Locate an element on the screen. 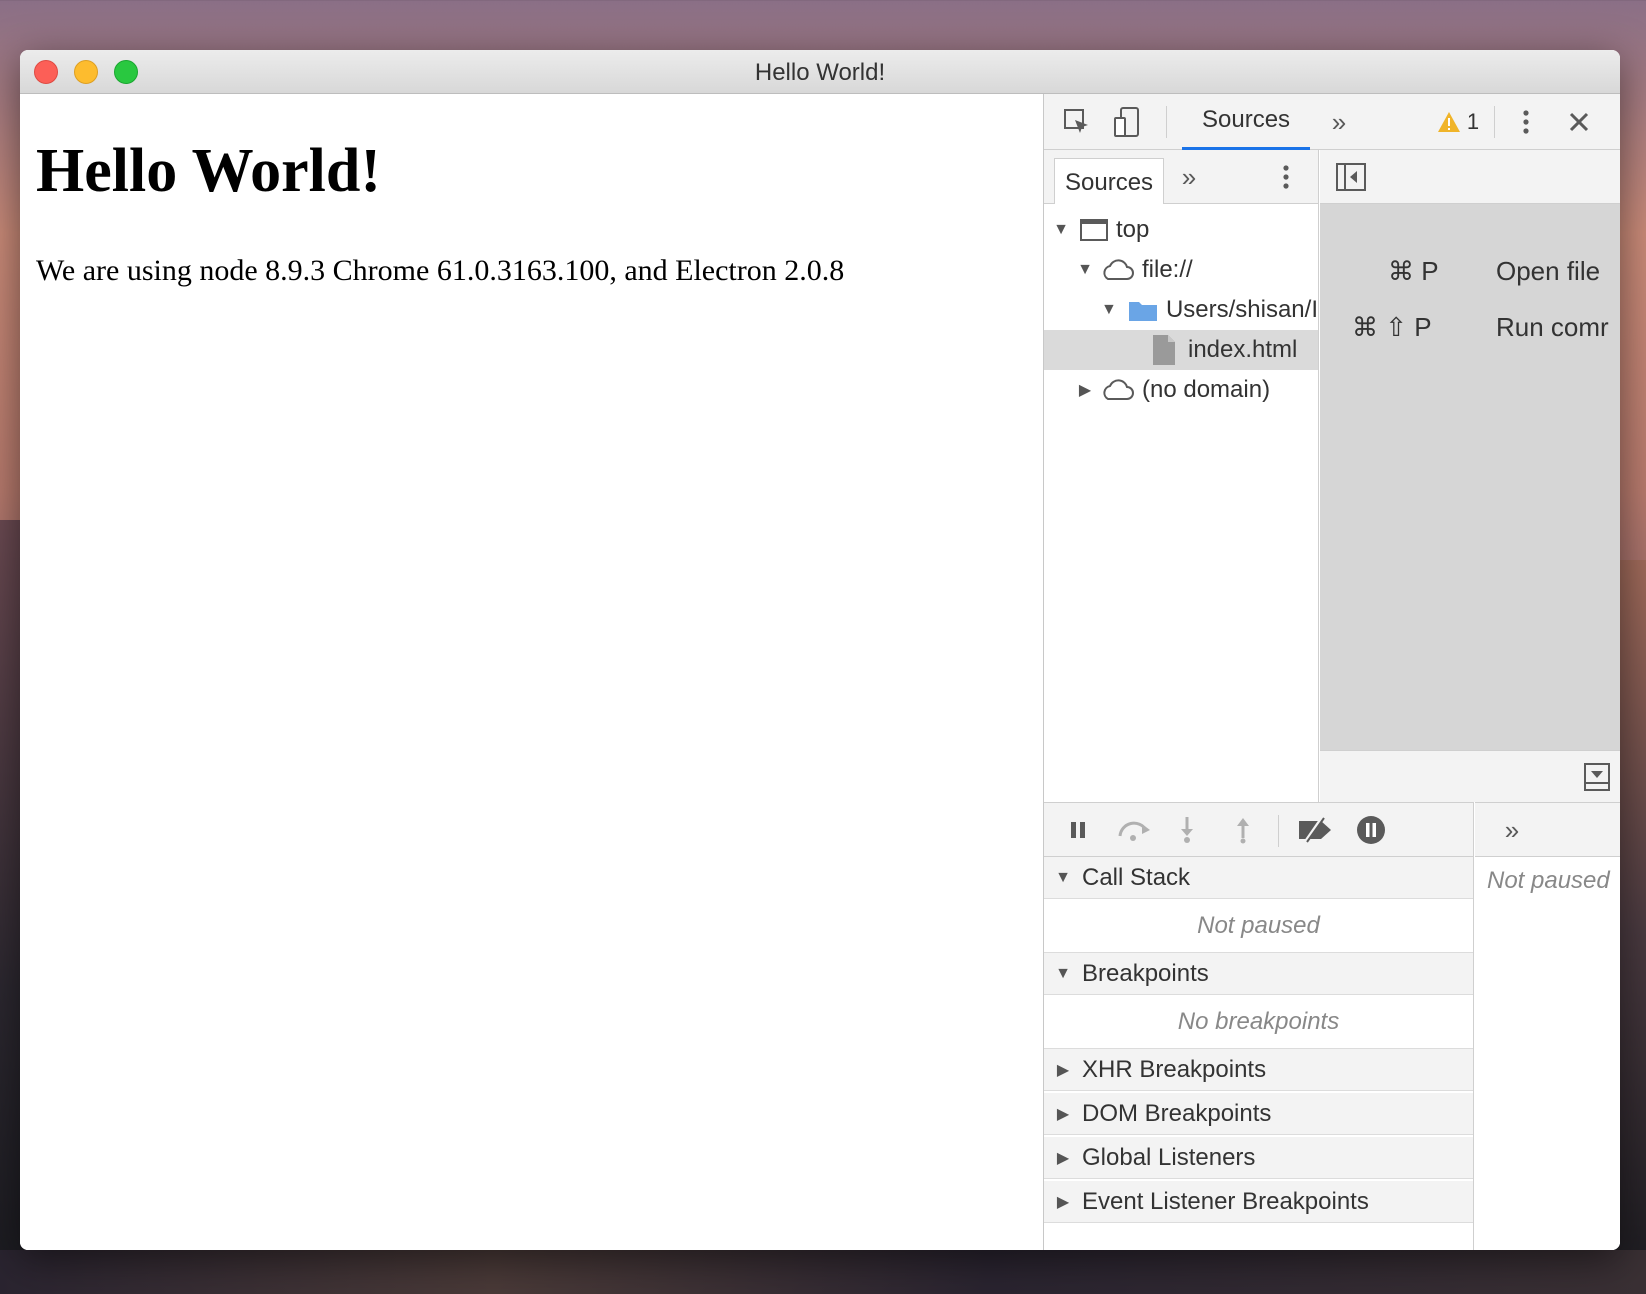 The height and width of the screenshot is (1294, 1646). page-heading: Hello World! is located at coordinates (209, 171).